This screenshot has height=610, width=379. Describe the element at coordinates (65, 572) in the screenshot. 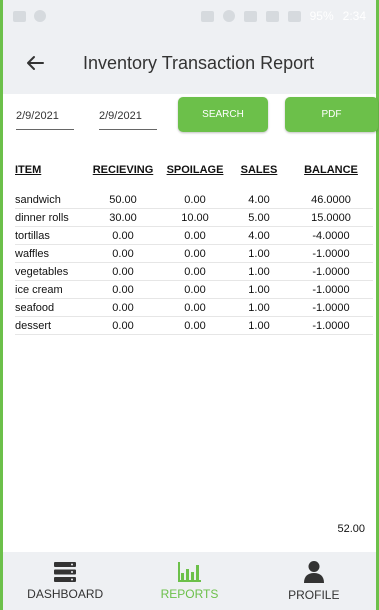

I see `dashboard-icon` at that location.